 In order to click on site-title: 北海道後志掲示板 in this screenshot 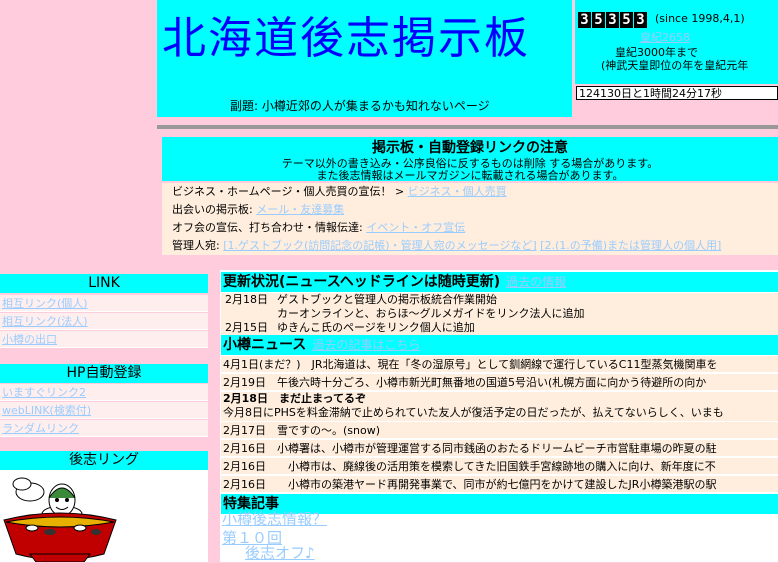, I will do `click(346, 38)`.